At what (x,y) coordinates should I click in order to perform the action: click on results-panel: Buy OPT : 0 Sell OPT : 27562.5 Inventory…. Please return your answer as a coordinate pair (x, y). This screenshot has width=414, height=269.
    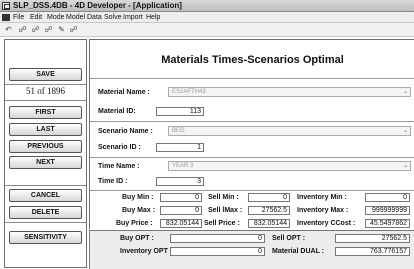
    Looking at the image, I should click on (251, 249).